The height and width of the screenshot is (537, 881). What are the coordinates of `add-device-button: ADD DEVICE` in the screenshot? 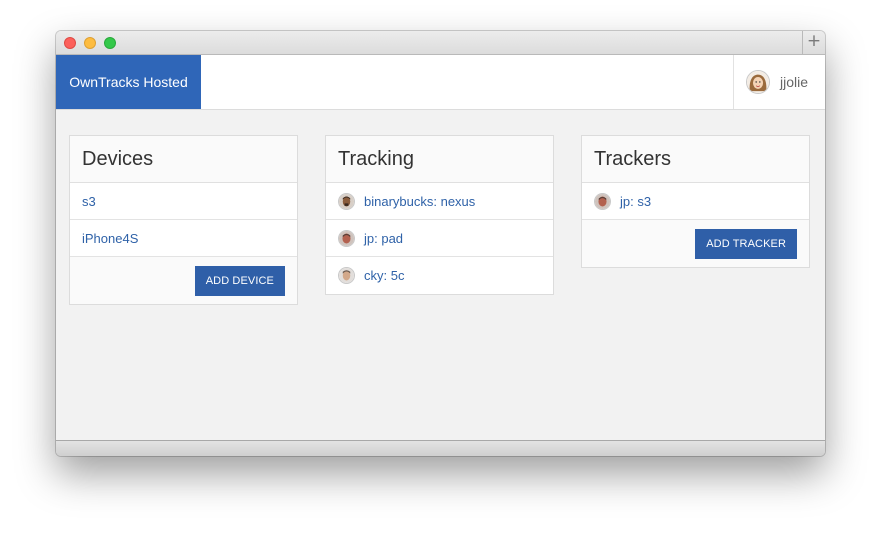 It's located at (239, 280).